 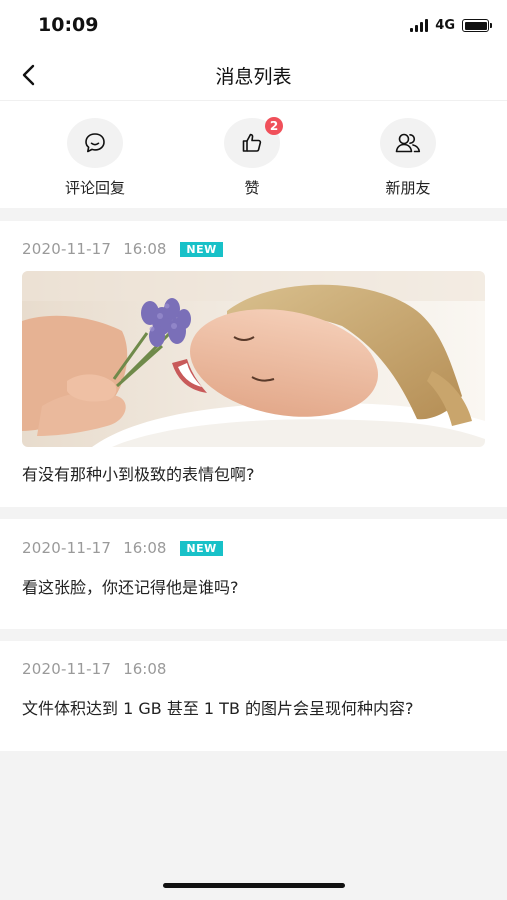 I want to click on thumbs-up-icon, so click(x=252, y=142).